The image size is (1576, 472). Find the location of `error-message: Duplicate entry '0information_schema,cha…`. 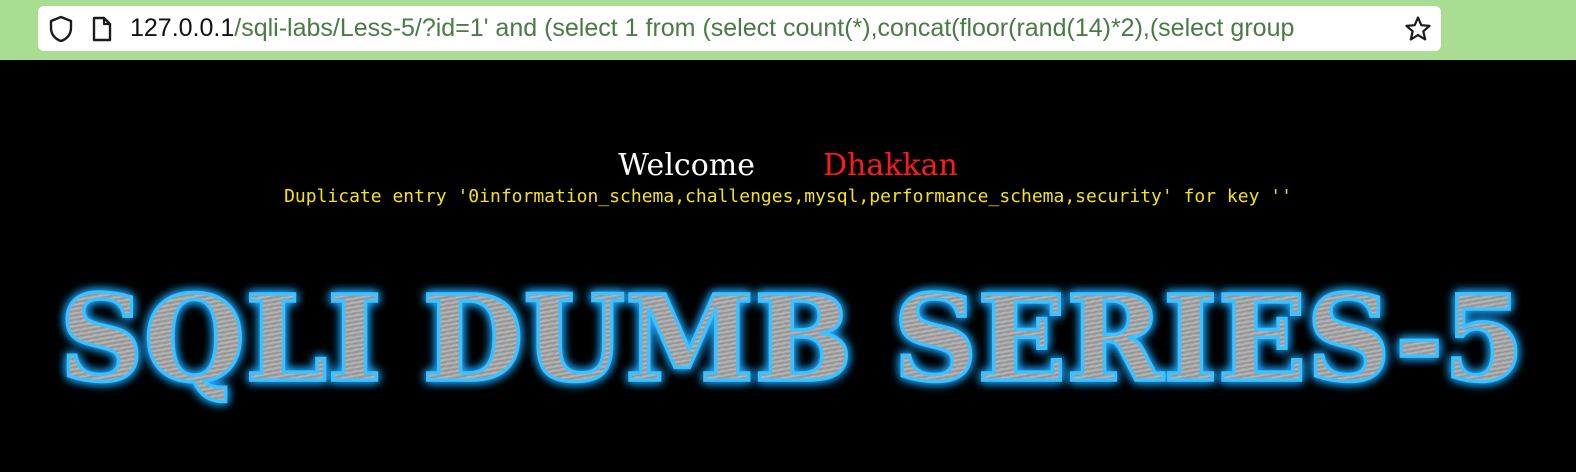

error-message: Duplicate entry '0information_schema,cha… is located at coordinates (788, 196).